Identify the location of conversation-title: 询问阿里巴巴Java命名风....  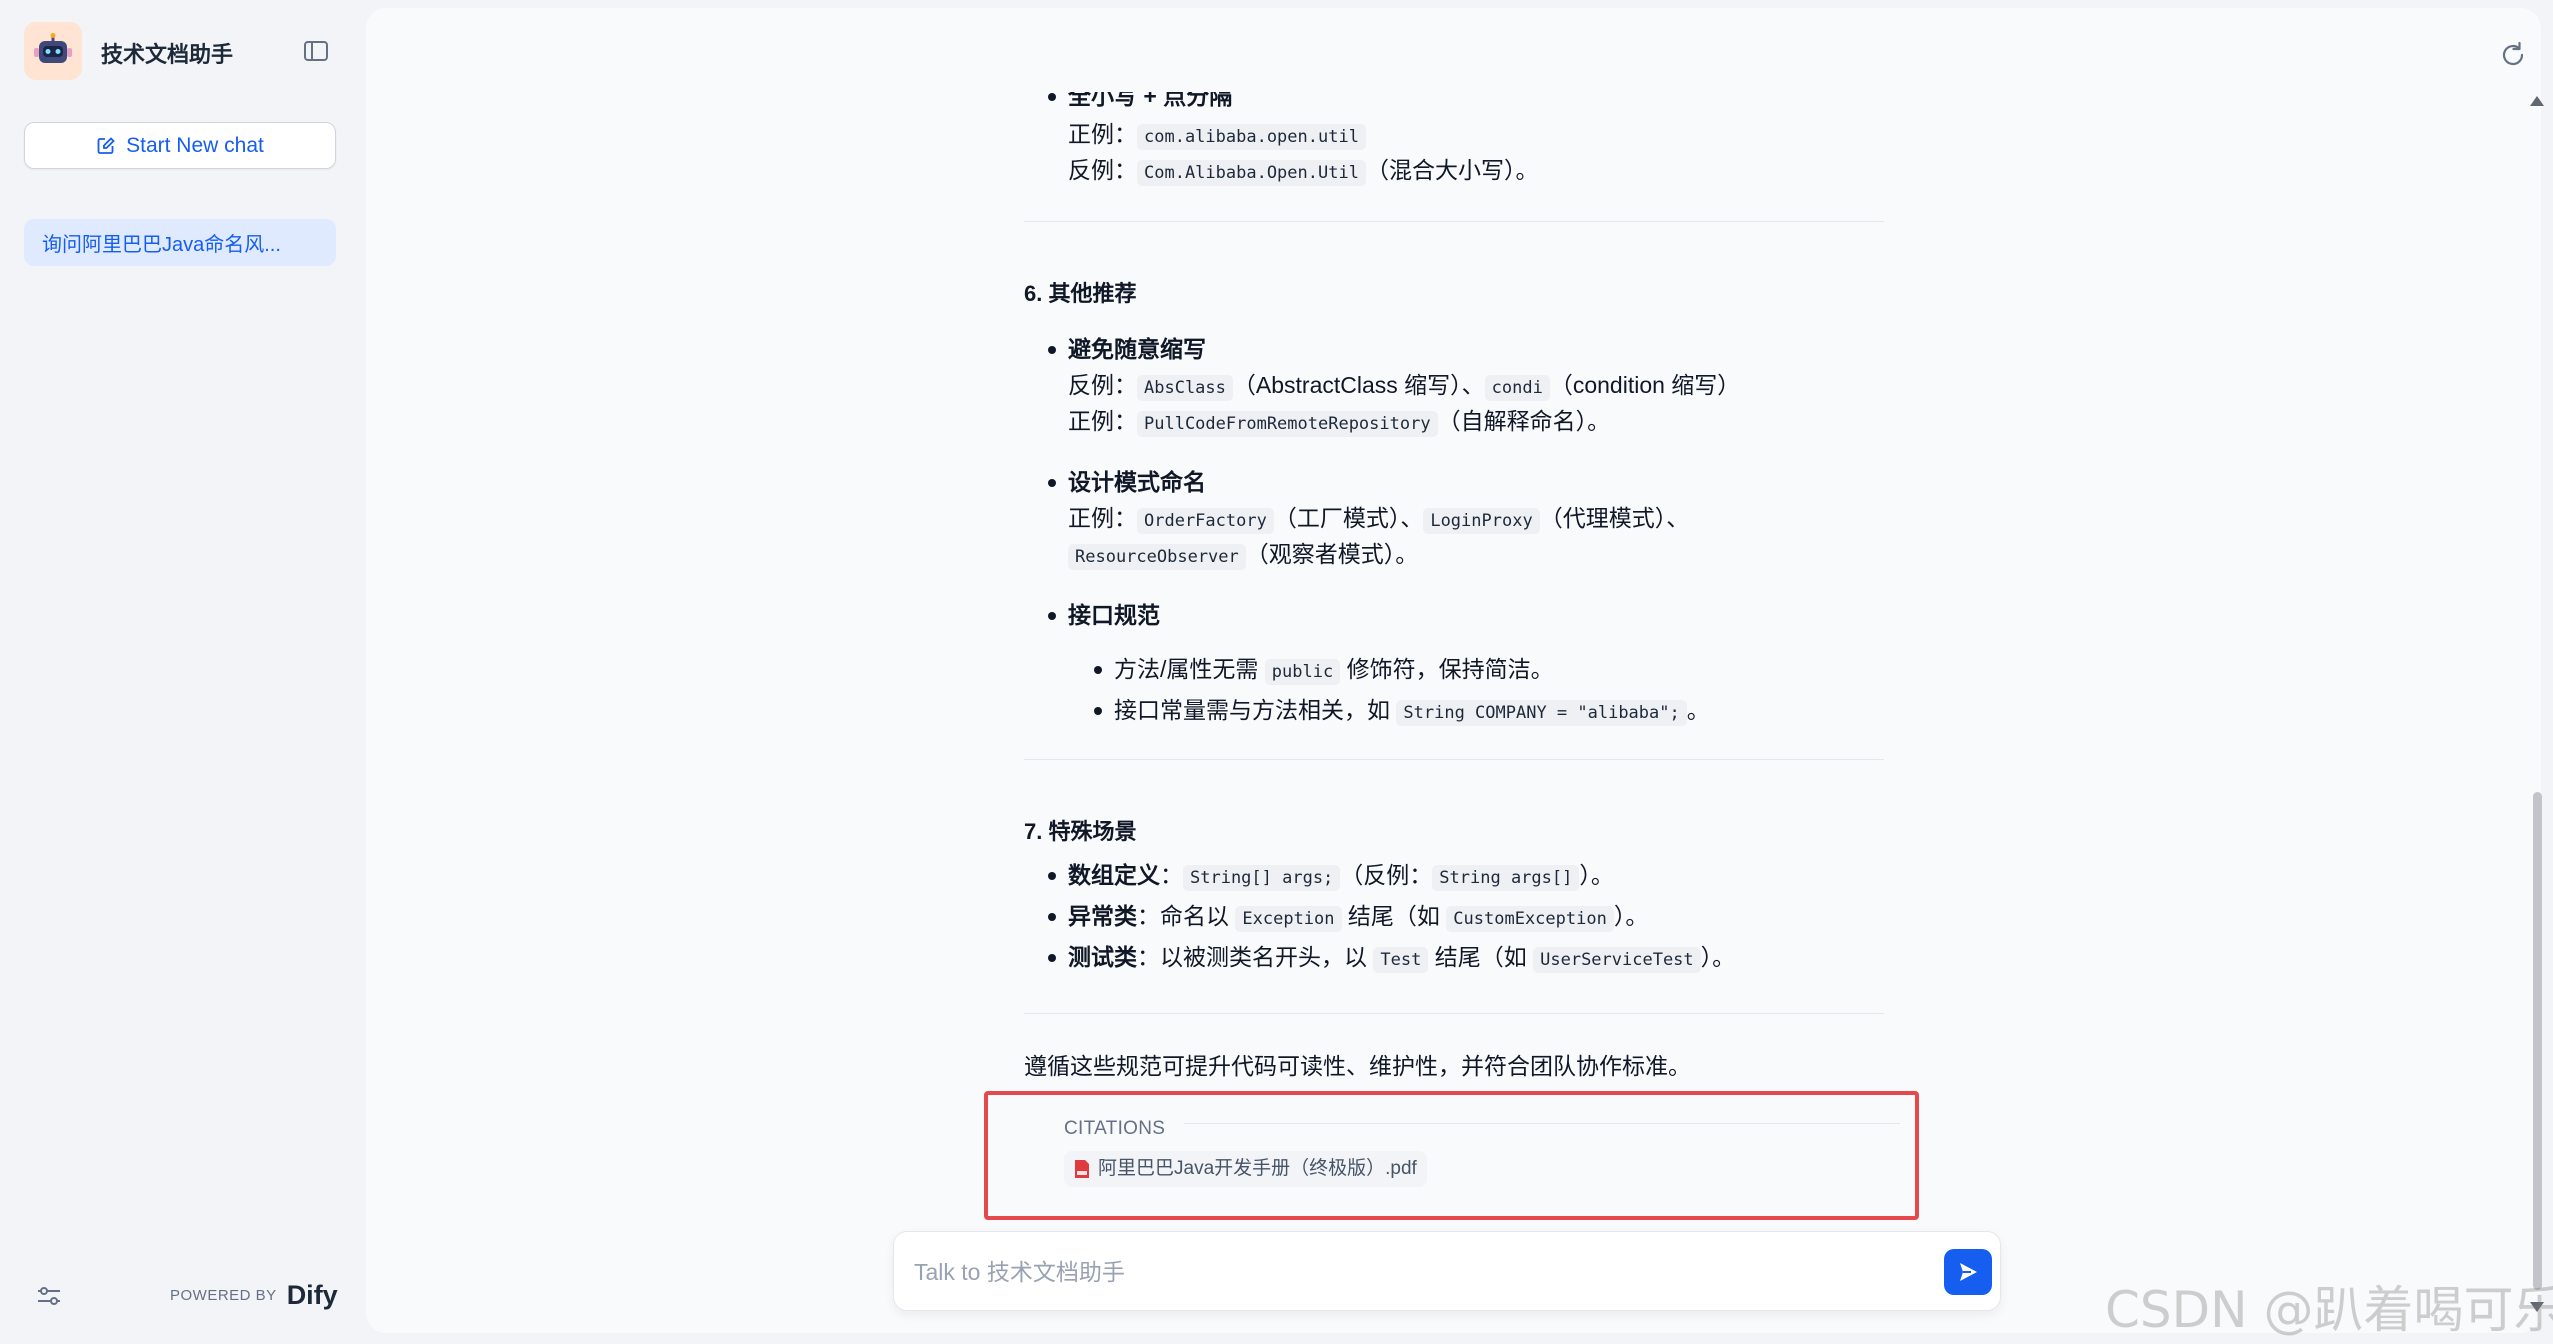
(161, 245).